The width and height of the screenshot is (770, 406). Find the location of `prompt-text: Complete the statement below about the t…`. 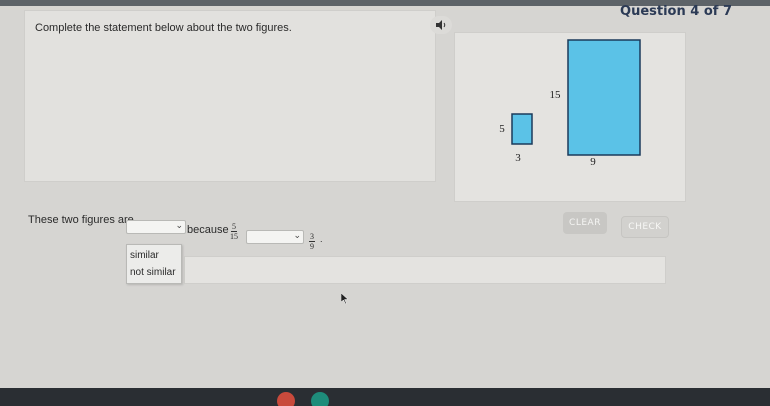

prompt-text: Complete the statement below about the t… is located at coordinates (163, 28).